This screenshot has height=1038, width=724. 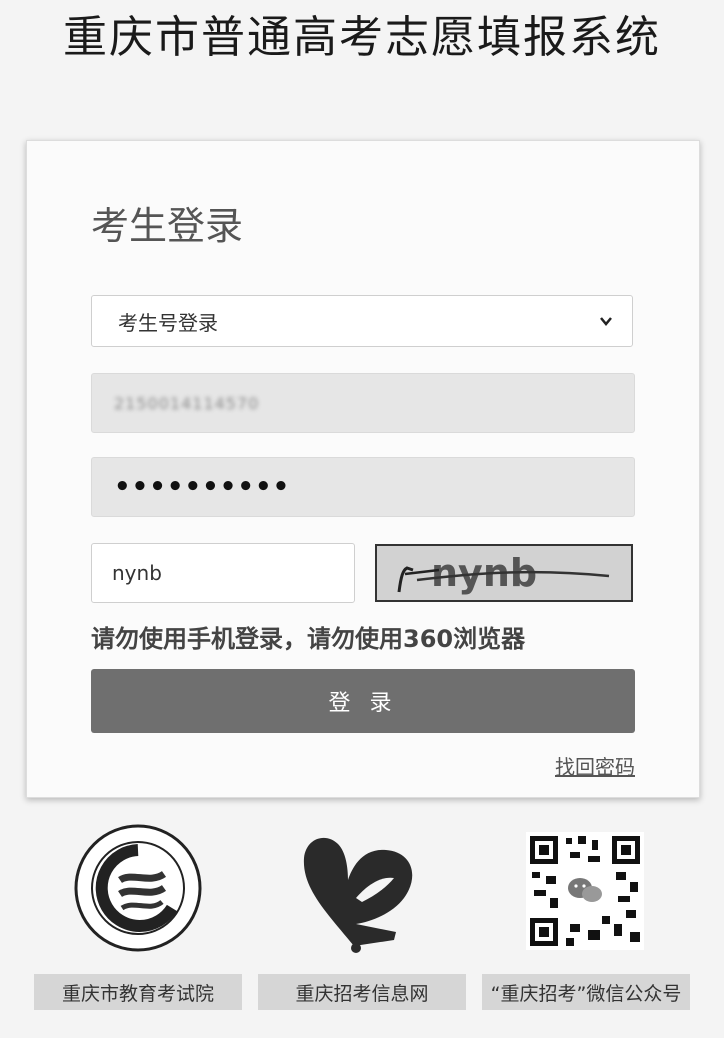 What do you see at coordinates (167, 226) in the screenshot?
I see `login-heading: 考生登录` at bounding box center [167, 226].